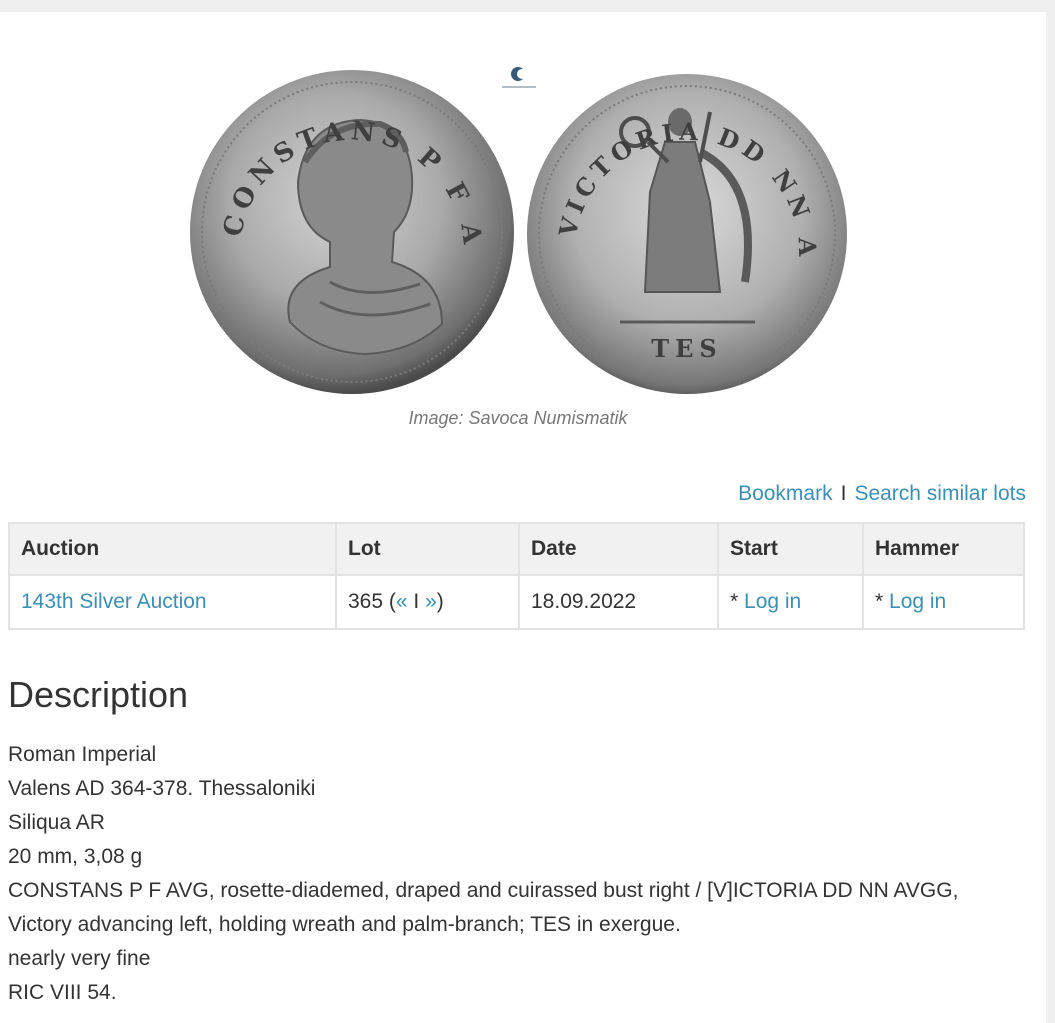  I want to click on lot-actions: Bookmark I Search similar lots, so click(882, 494).